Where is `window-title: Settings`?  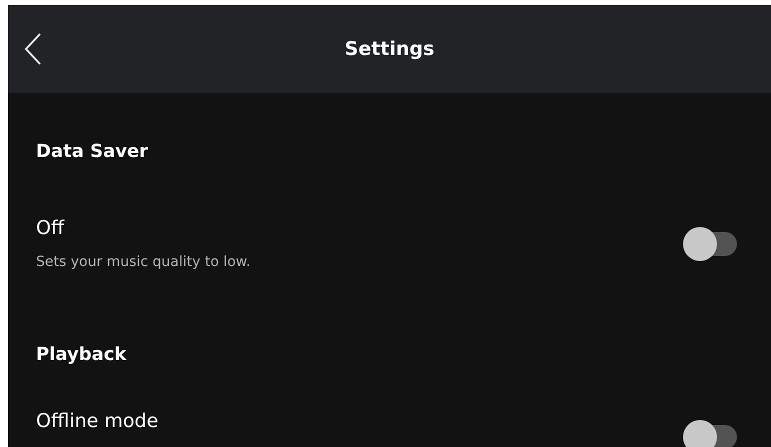
window-title: Settings is located at coordinates (390, 49).